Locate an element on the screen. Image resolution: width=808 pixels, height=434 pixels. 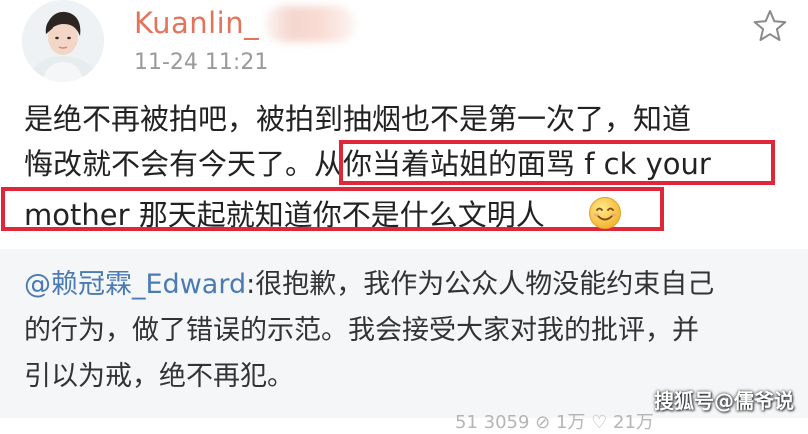
avatar-portrait-icon is located at coordinates (63, 41).